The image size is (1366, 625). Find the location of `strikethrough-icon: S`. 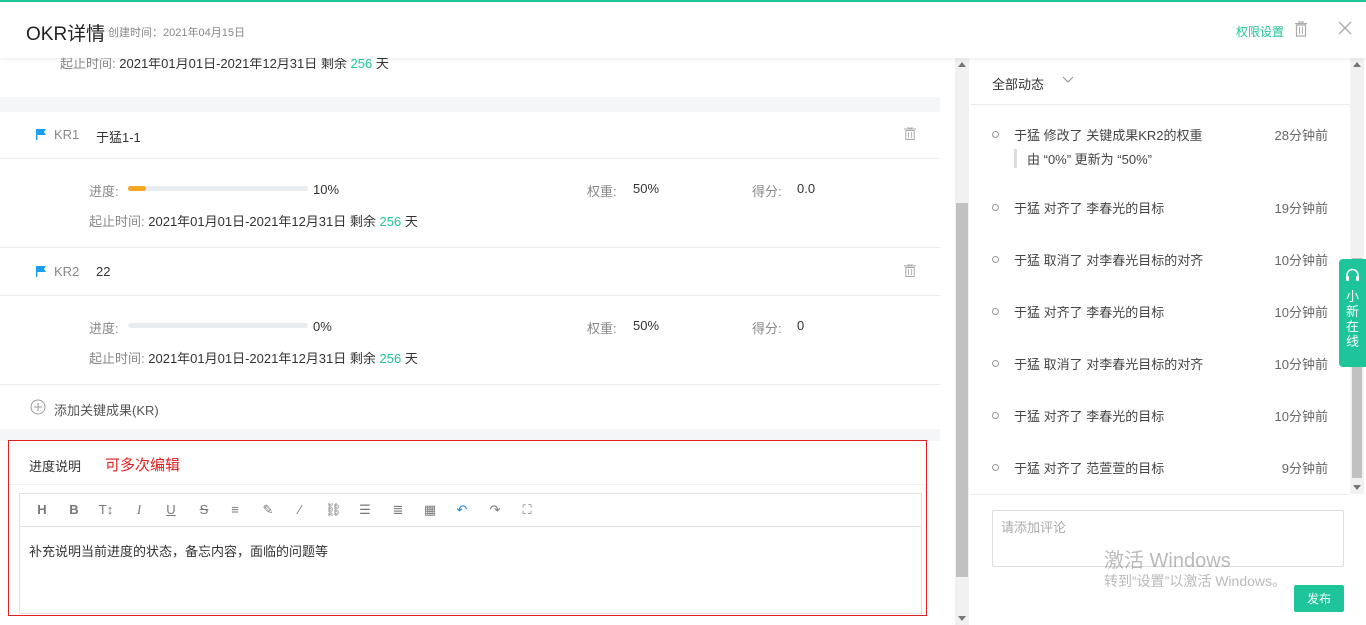

strikethrough-icon: S is located at coordinates (204, 510).